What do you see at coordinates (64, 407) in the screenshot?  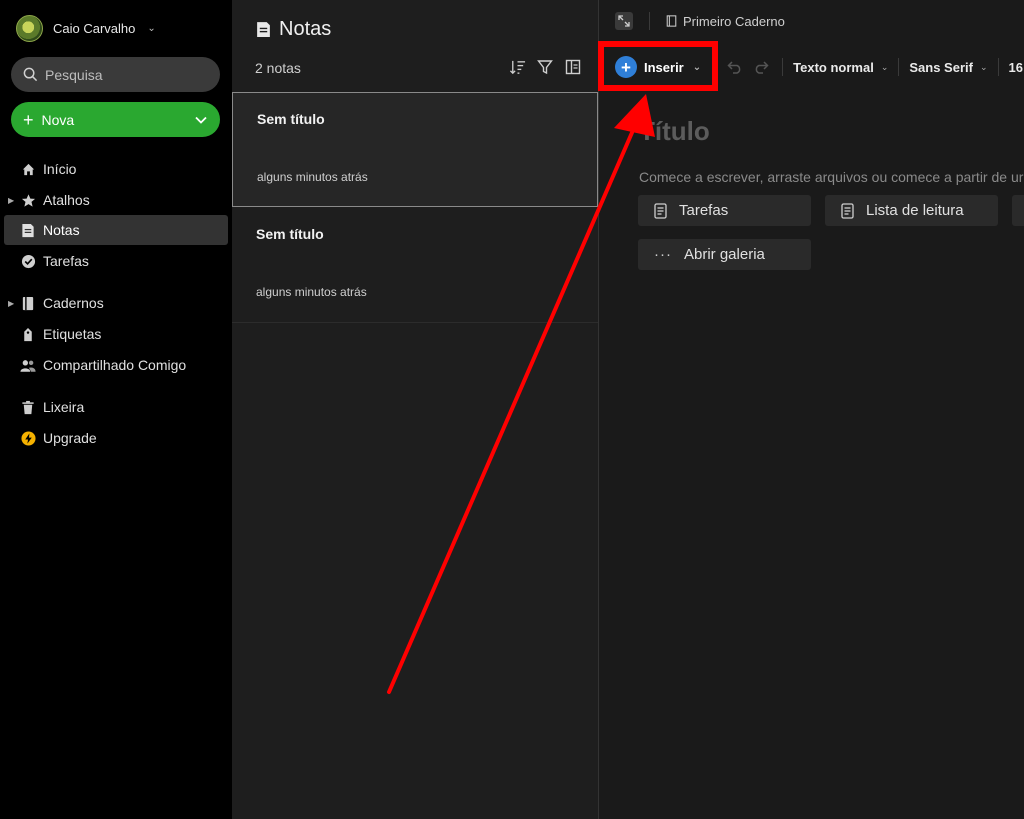 I see `sidebar-item-label: Lixeira` at bounding box center [64, 407].